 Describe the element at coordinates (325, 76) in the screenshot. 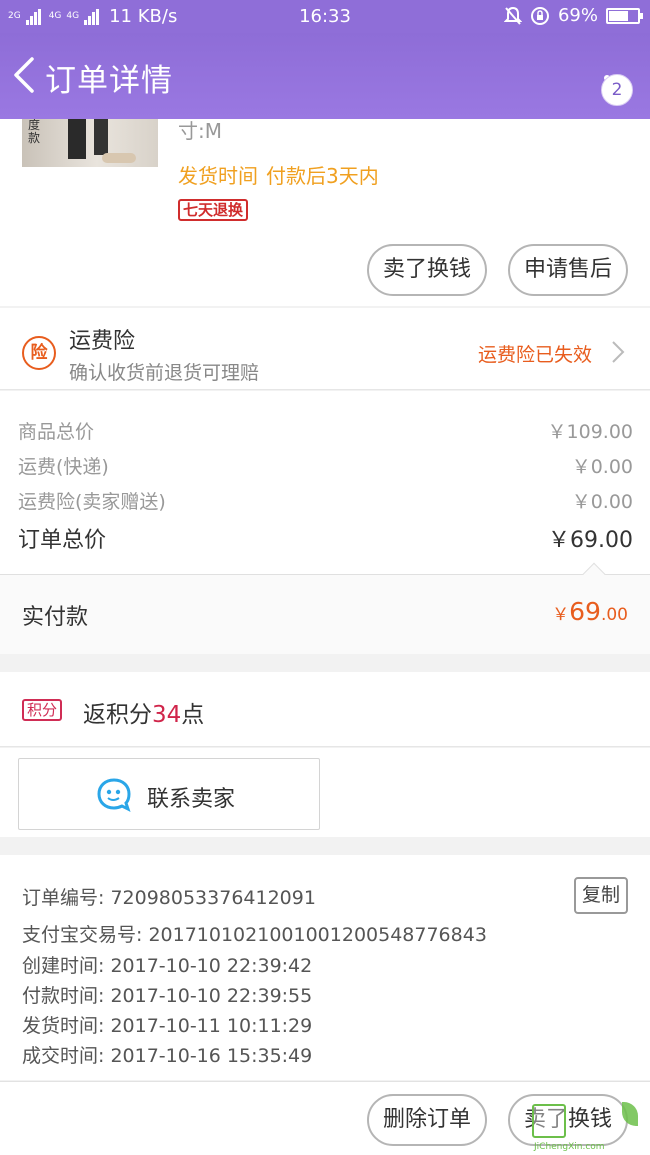

I see `nav-bar: 订单详情 2` at that location.